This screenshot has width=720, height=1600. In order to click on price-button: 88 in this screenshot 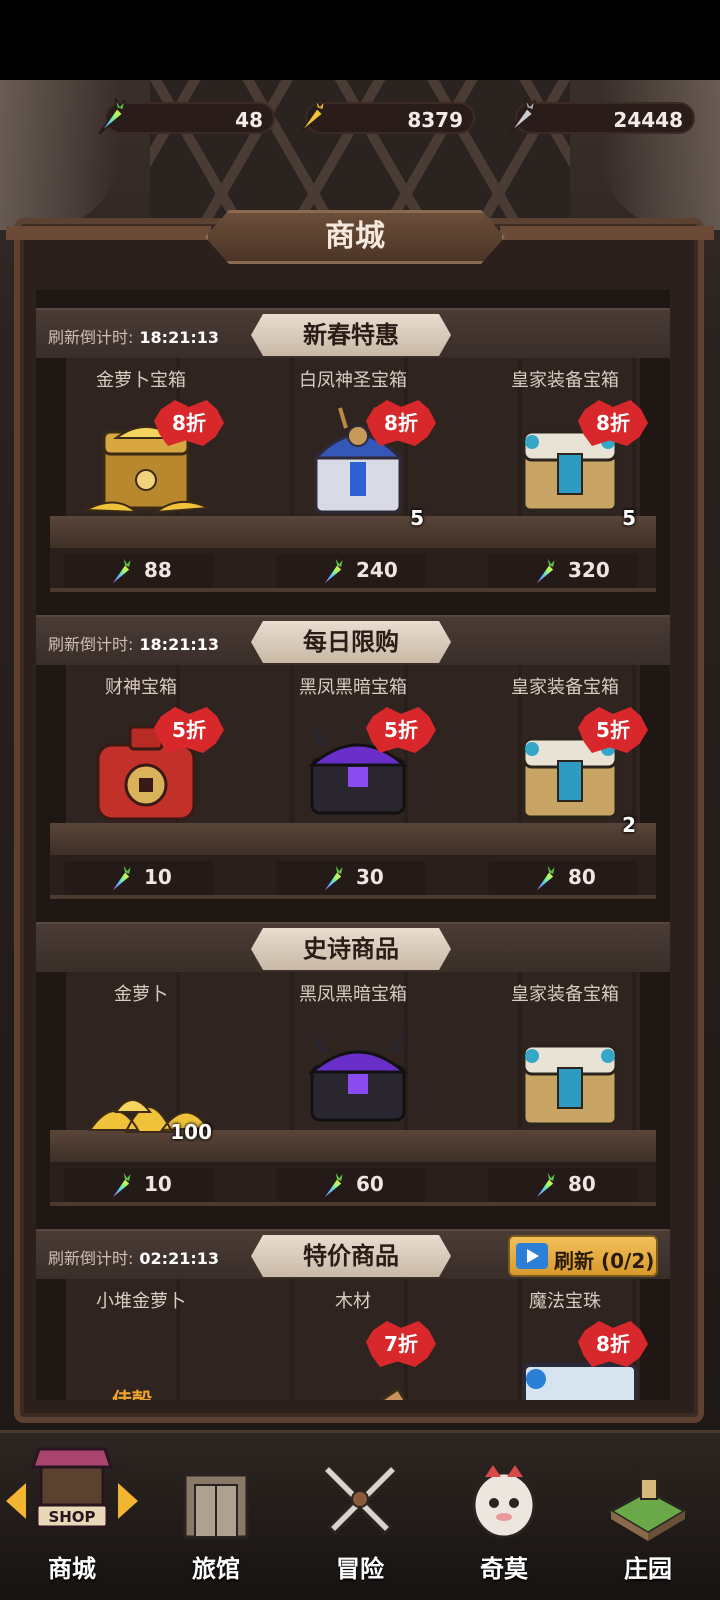, I will do `click(139, 571)`.